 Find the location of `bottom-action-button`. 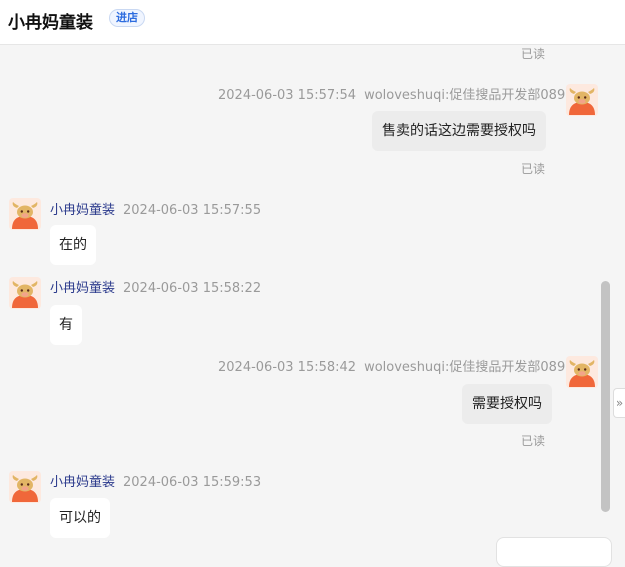

bottom-action-button is located at coordinates (554, 552).